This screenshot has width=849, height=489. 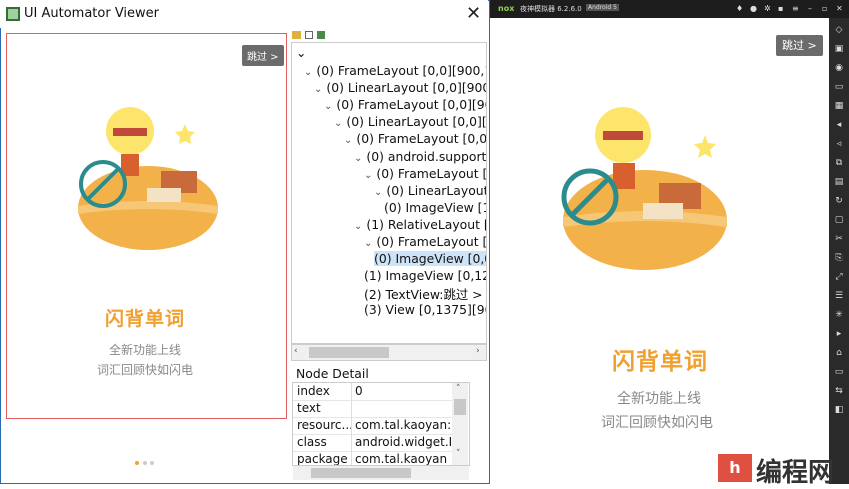 I want to click on tree-node: (1) ImageView [0,12, so click(x=425, y=276).